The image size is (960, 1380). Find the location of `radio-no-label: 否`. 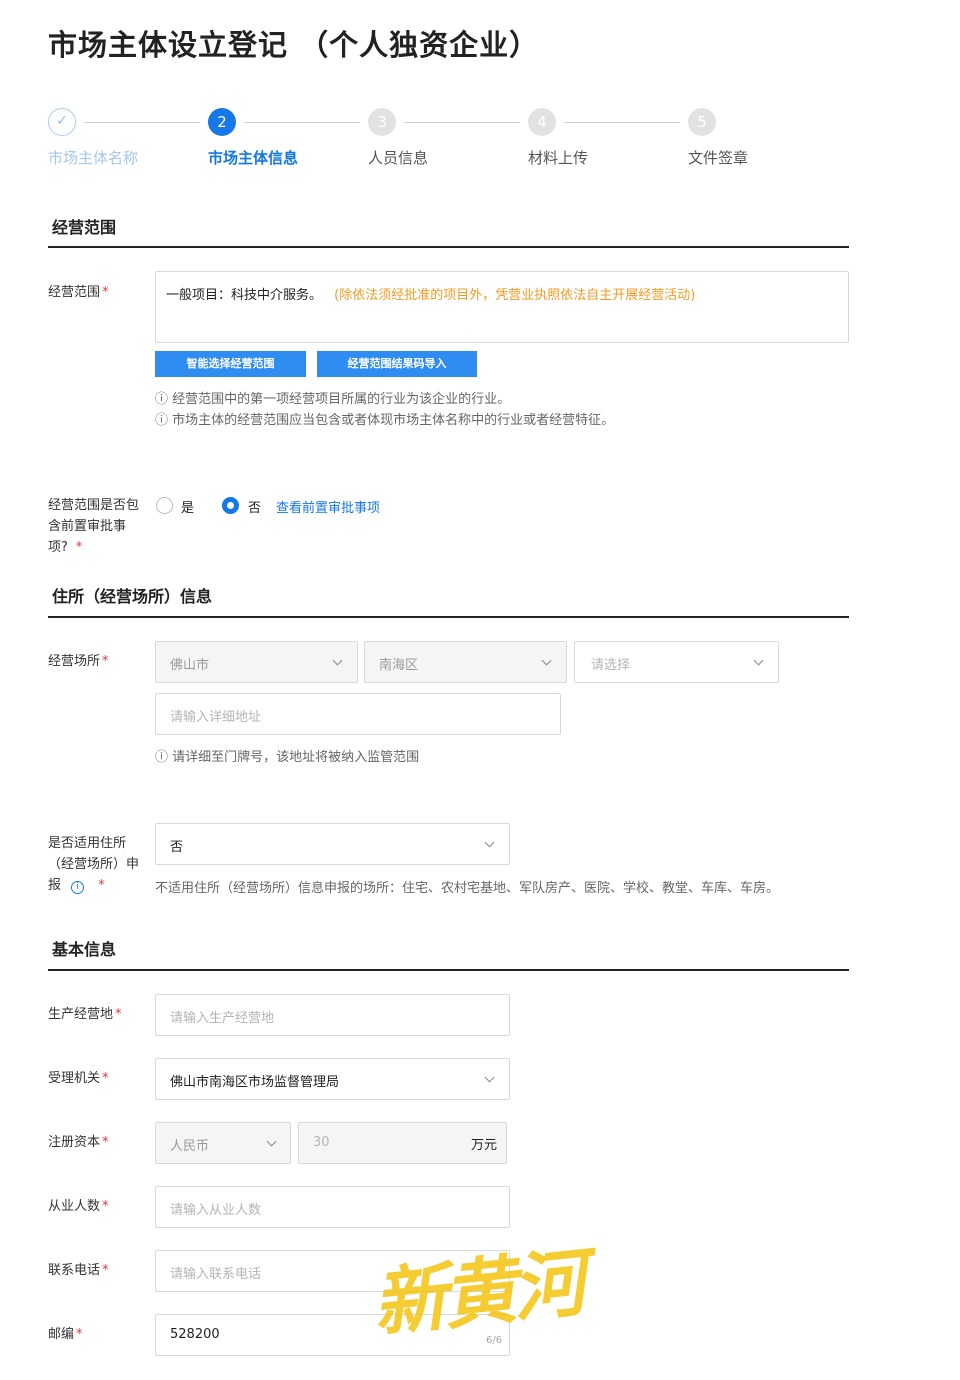

radio-no-label: 否 is located at coordinates (254, 506).